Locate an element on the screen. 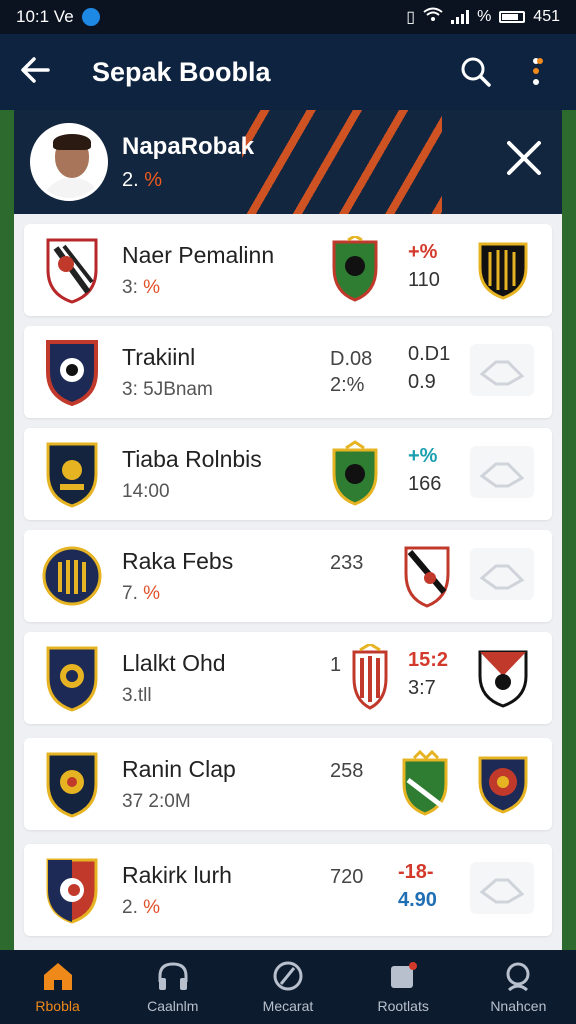 This screenshot has width=576, height=1024. home-icon is located at coordinates (57, 976).